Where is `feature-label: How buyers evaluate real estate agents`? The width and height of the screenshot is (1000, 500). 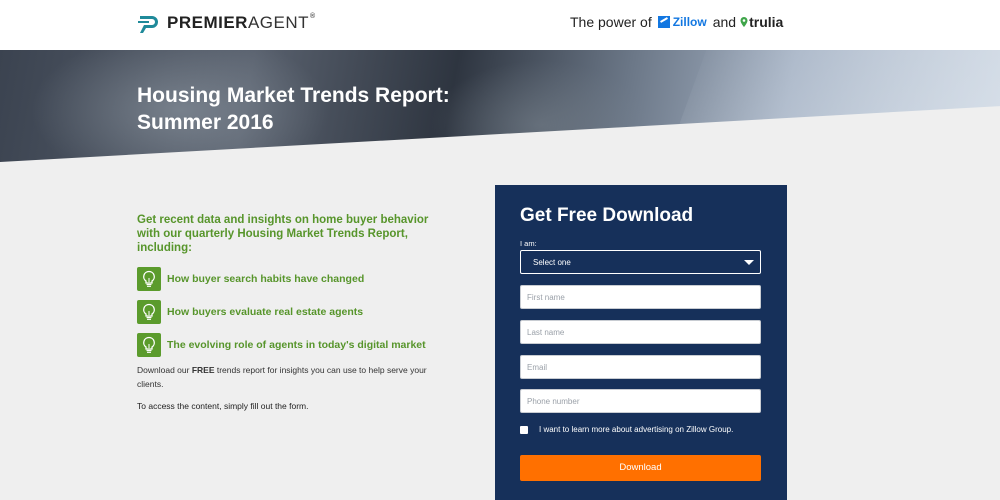
feature-label: How buyers evaluate real estate agents is located at coordinates (265, 312).